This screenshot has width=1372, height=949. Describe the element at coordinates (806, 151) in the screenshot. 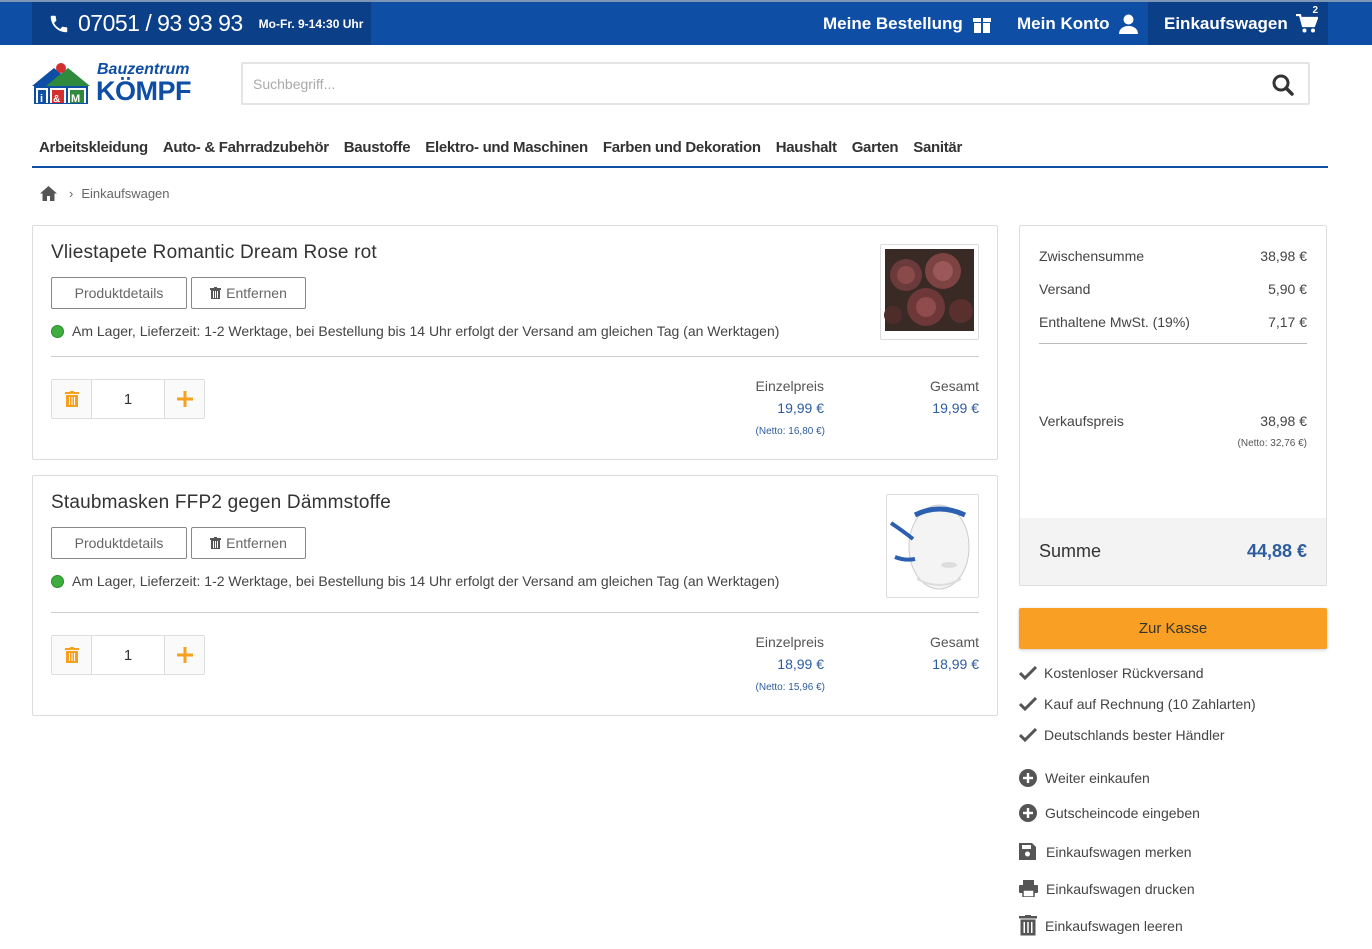

I see `nav-item-haushalt: Haushalt` at that location.